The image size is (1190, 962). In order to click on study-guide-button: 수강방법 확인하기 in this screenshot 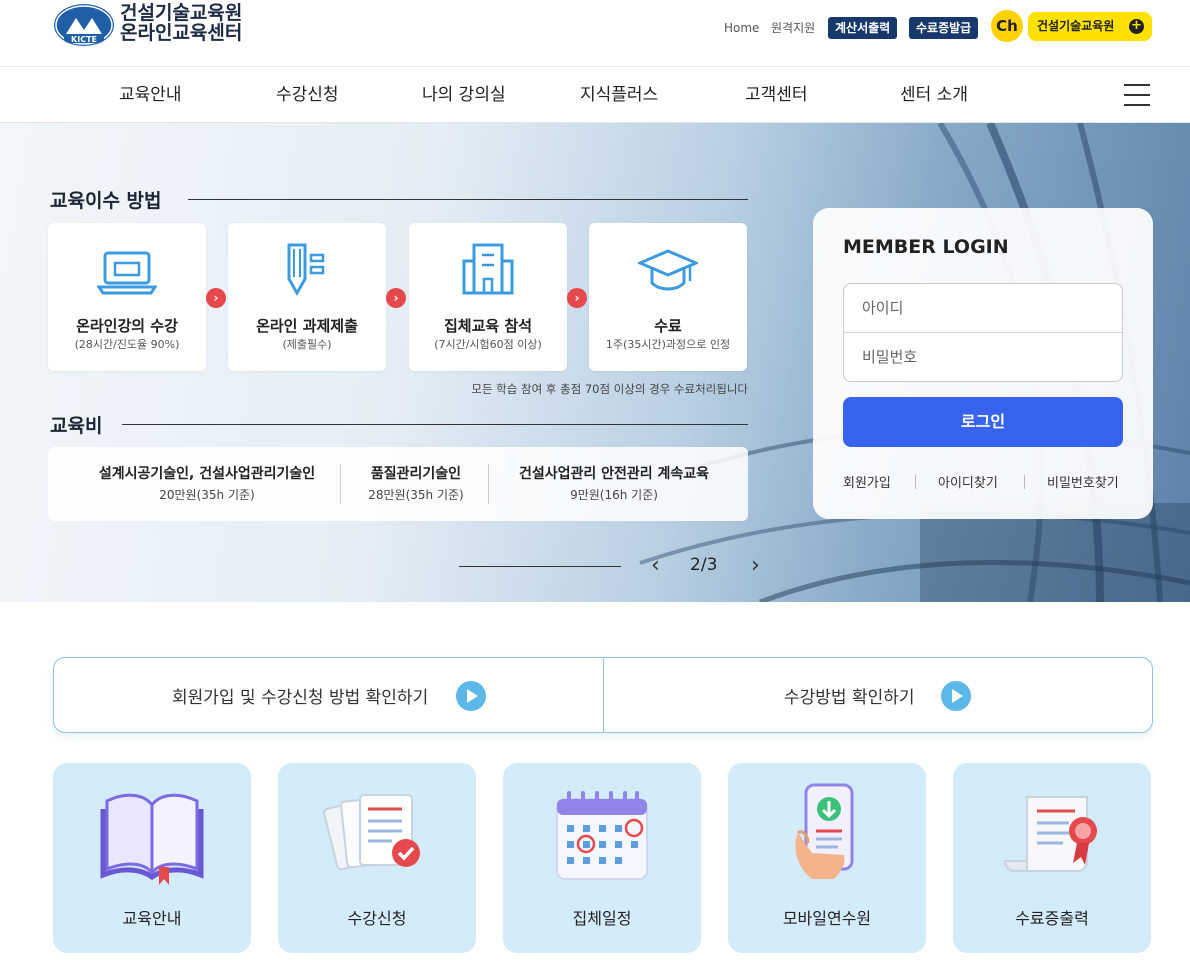, I will do `click(878, 695)`.